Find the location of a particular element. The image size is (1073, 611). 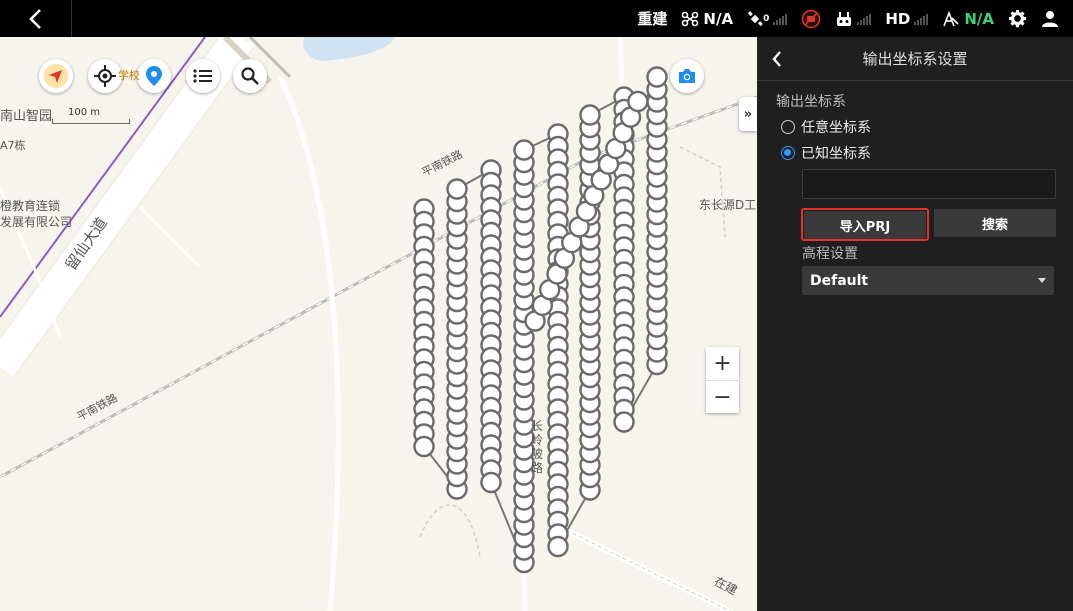

top-bar: 重建 N/A 0 HD N/A is located at coordinates (536, 18).